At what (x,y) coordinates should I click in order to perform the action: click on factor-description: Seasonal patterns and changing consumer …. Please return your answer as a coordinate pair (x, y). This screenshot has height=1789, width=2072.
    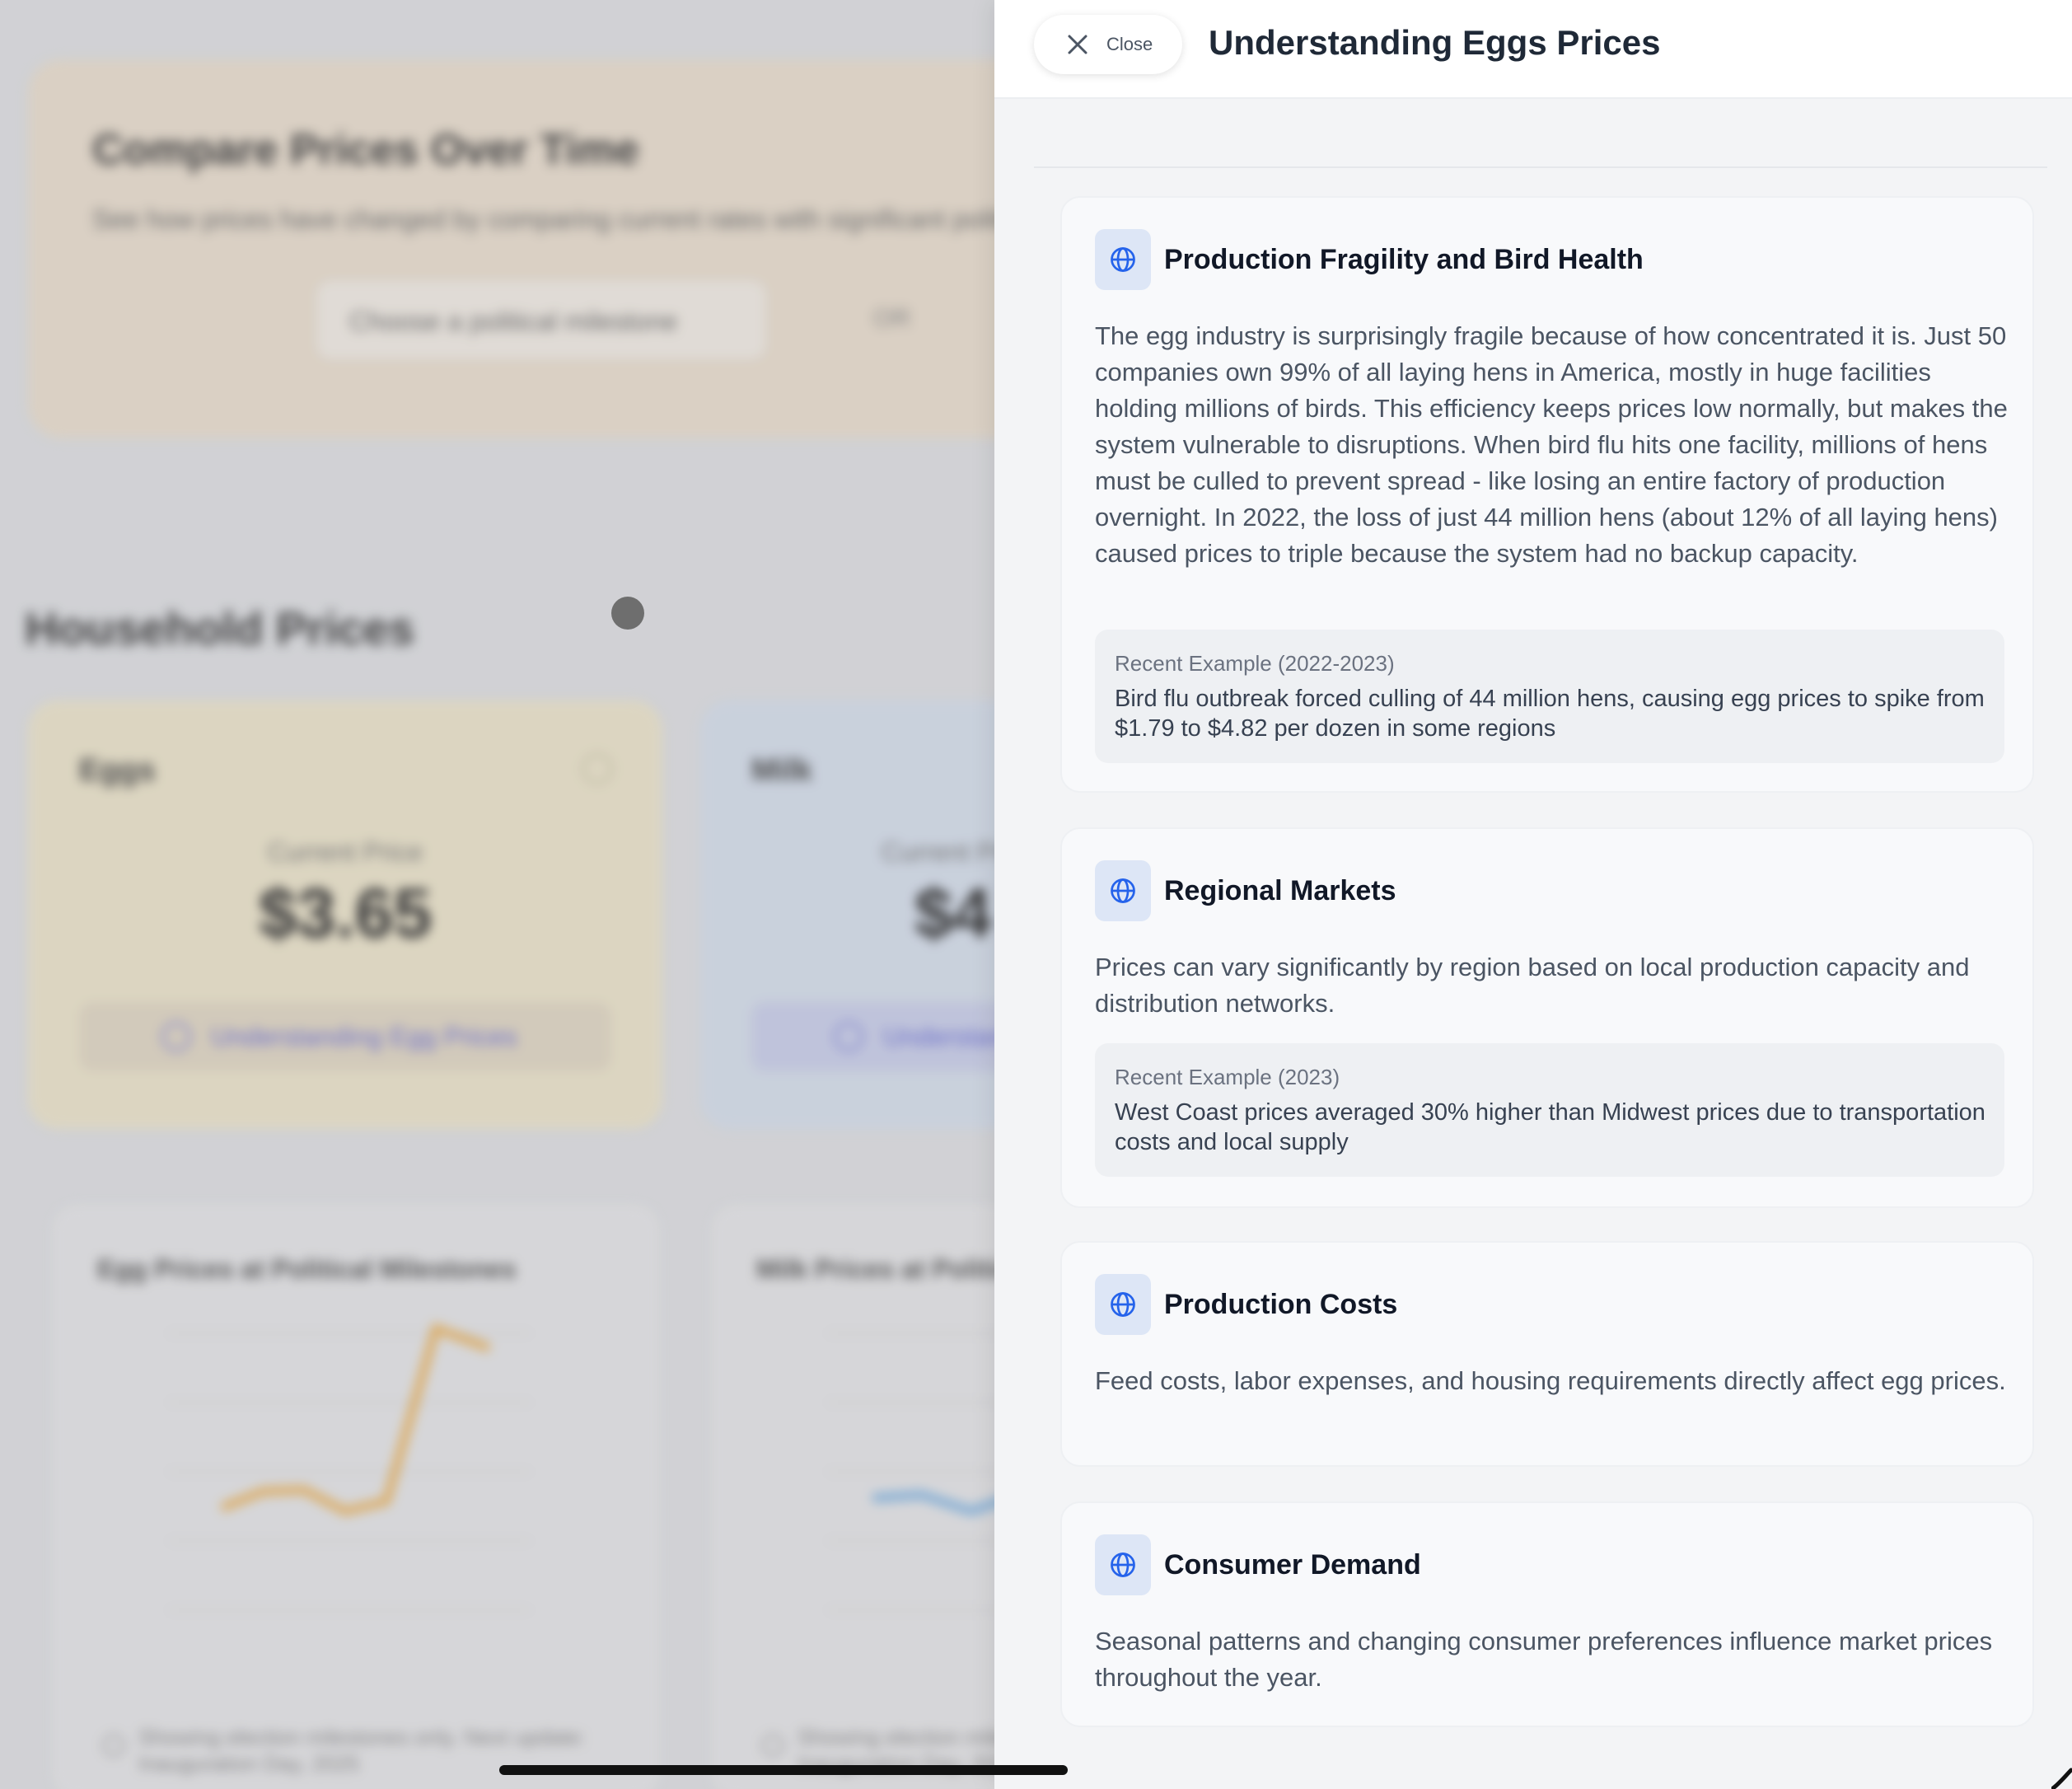
    Looking at the image, I should click on (1544, 1660).